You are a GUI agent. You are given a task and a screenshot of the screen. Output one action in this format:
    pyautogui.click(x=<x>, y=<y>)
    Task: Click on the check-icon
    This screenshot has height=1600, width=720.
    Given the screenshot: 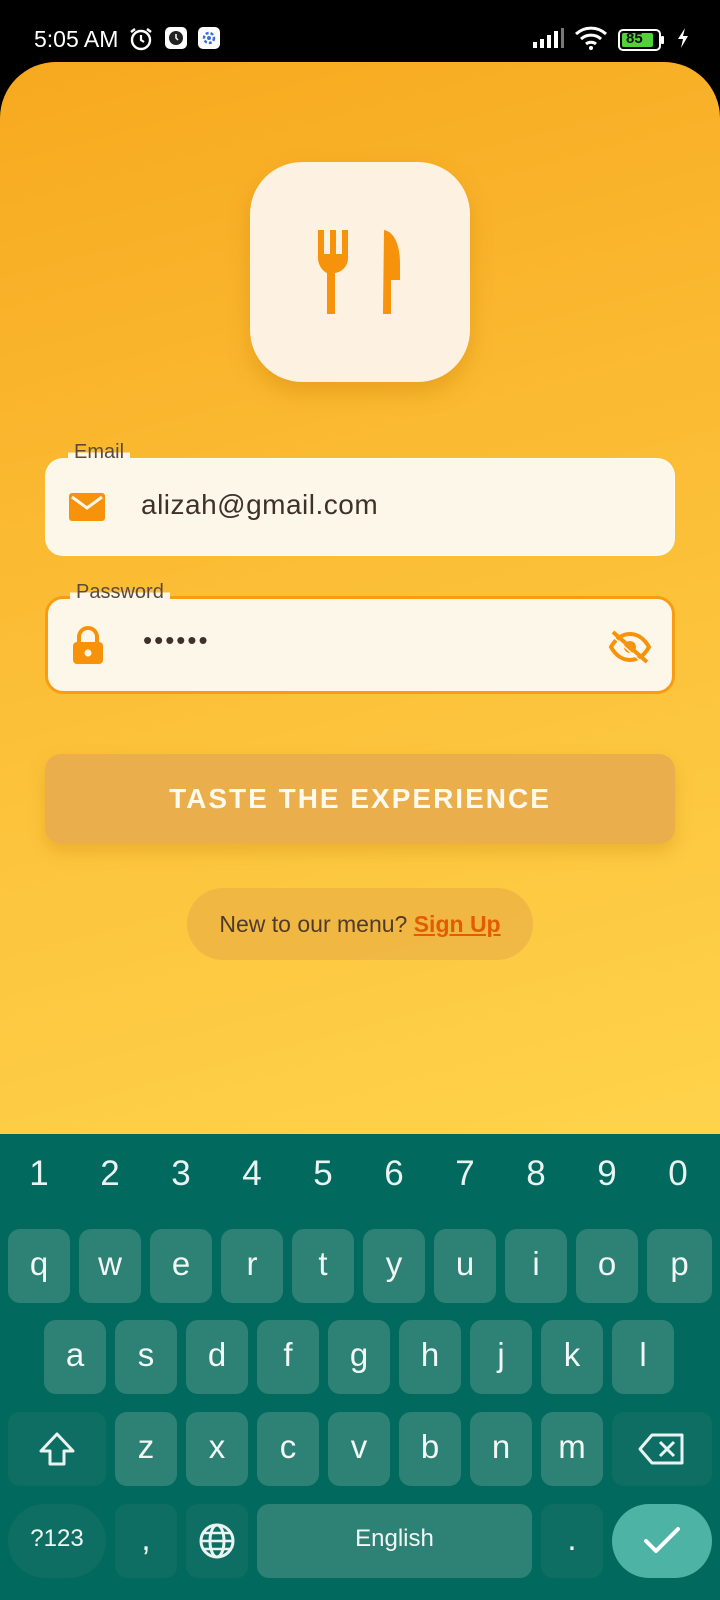 What is the action you would take?
    pyautogui.click(x=662, y=1540)
    